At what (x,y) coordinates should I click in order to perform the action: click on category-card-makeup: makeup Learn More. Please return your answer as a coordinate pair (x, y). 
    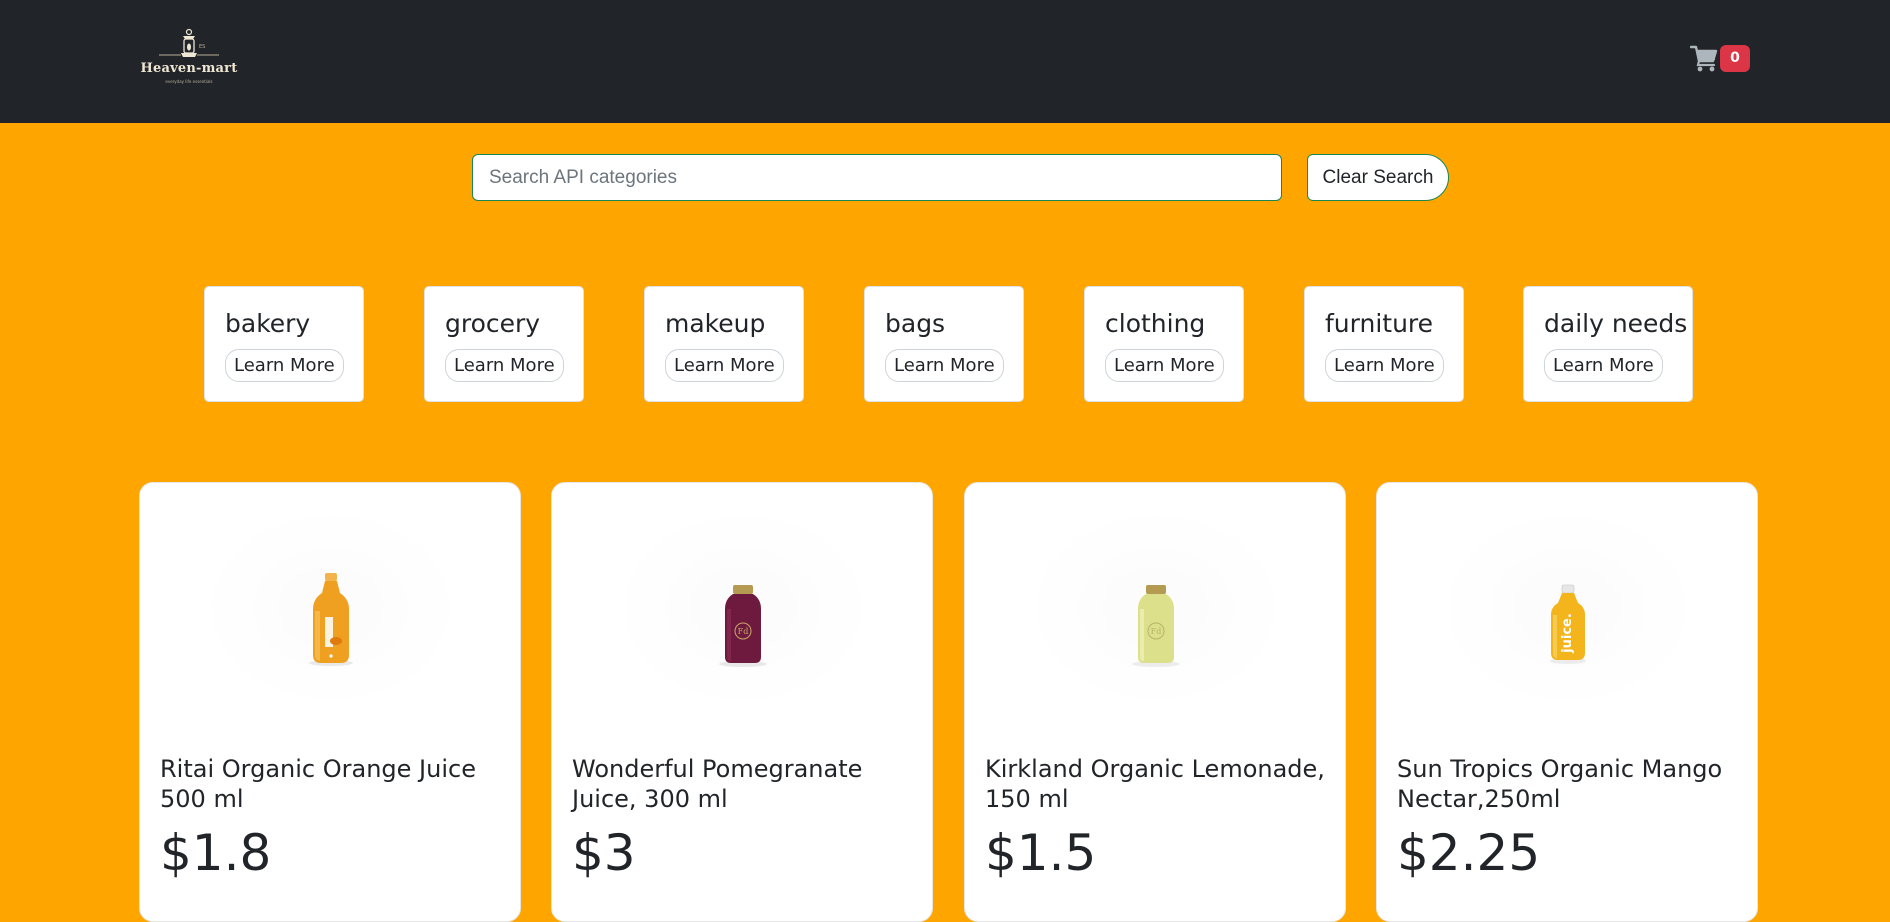
    Looking at the image, I should click on (724, 344).